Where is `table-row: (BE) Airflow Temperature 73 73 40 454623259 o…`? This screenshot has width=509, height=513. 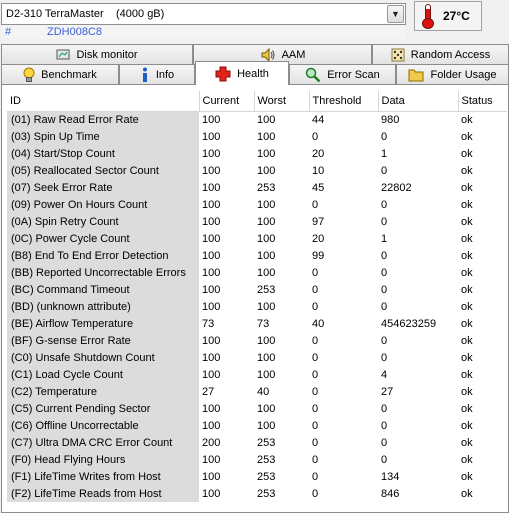 table-row: (BE) Airflow Temperature 73 73 40 454623259 o… is located at coordinates (257, 323).